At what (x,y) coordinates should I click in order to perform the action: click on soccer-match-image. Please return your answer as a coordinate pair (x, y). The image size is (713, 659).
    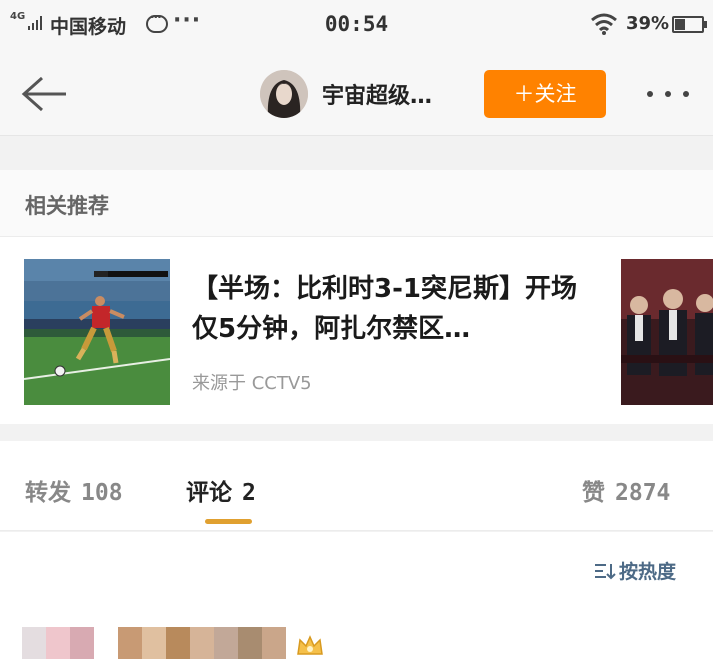
    Looking at the image, I should click on (97, 332).